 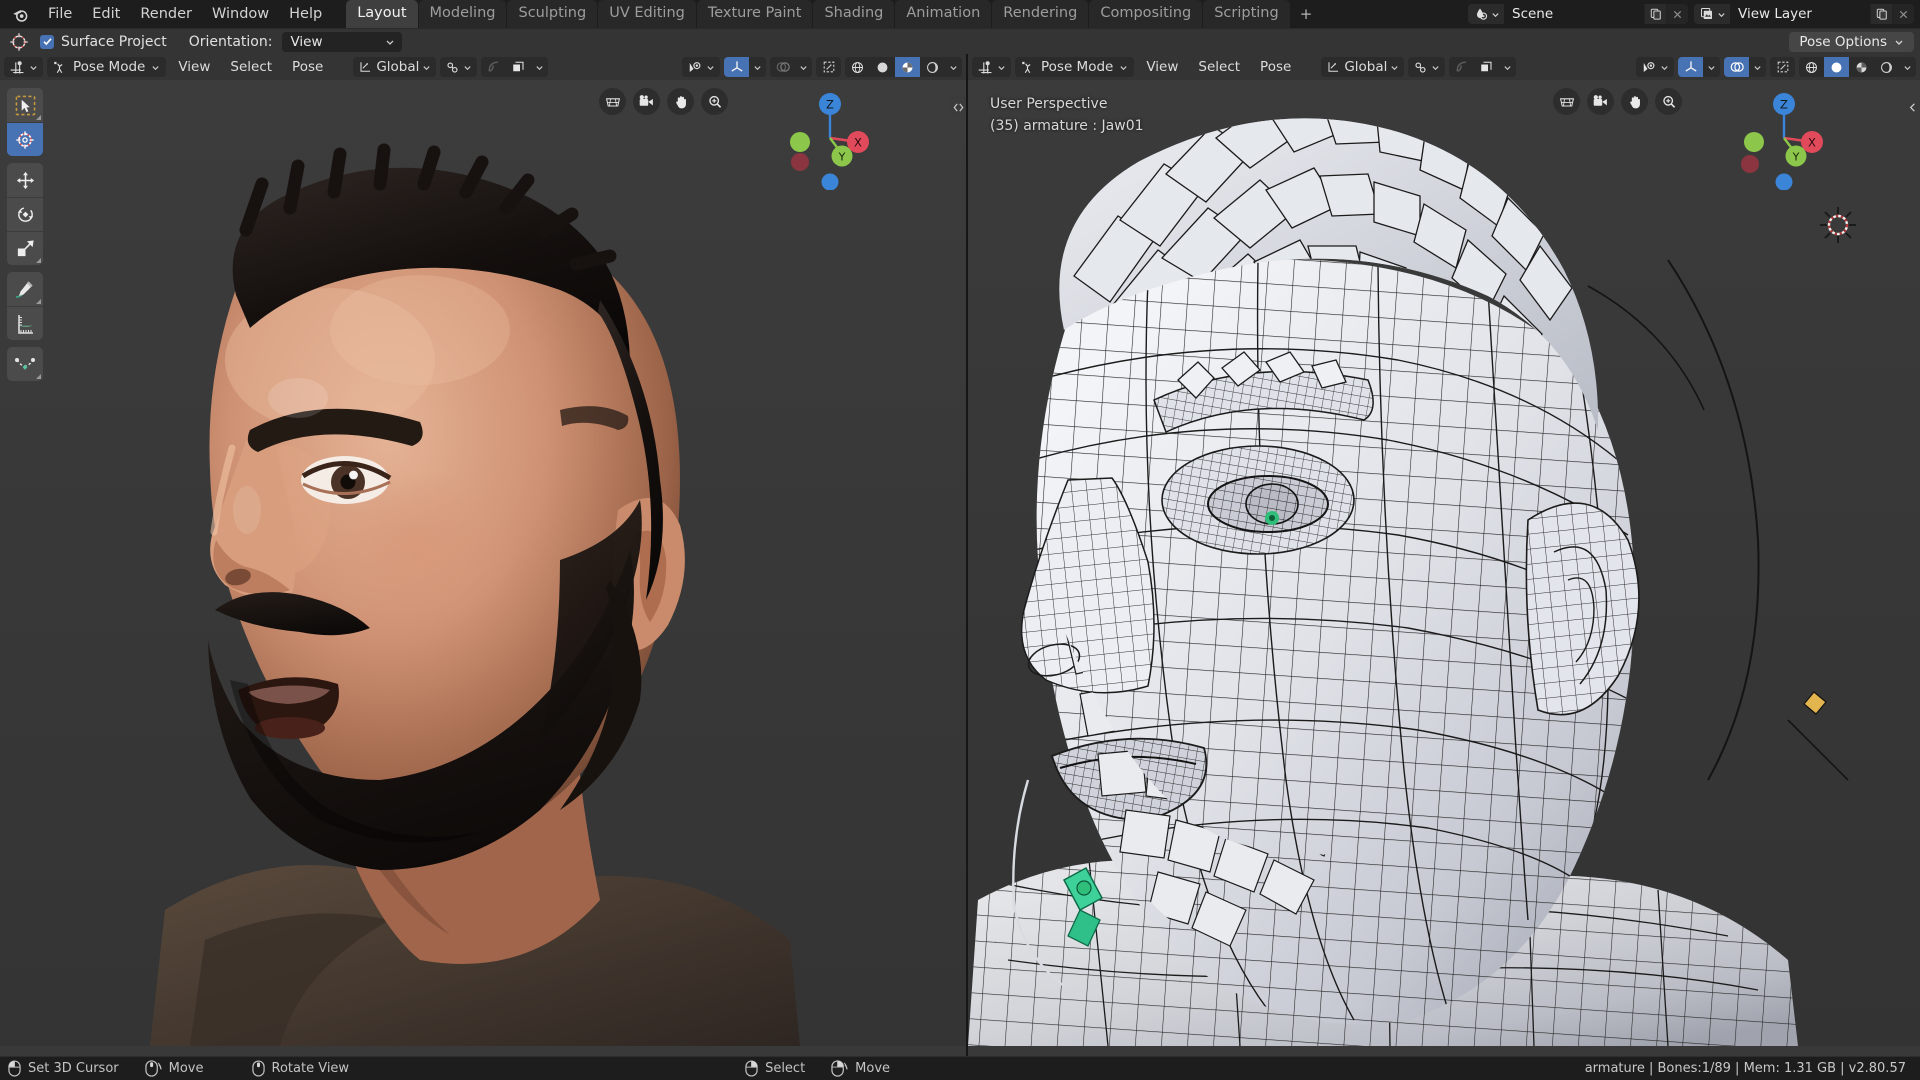 What do you see at coordinates (462, 14) in the screenshot?
I see `tab-modeling: Modeling` at bounding box center [462, 14].